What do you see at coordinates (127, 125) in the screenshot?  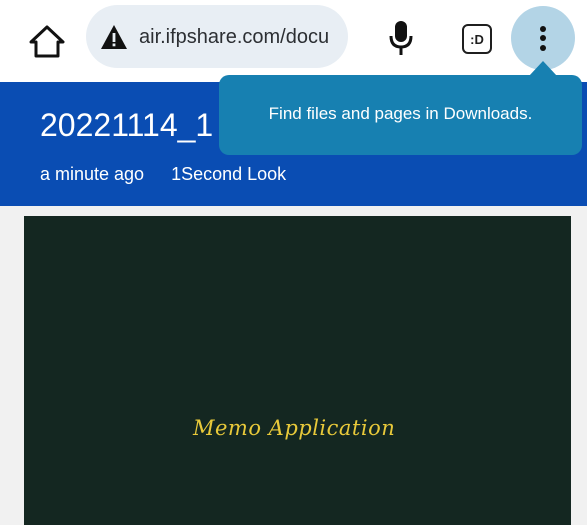 I see `document-title: 20221114_1` at bounding box center [127, 125].